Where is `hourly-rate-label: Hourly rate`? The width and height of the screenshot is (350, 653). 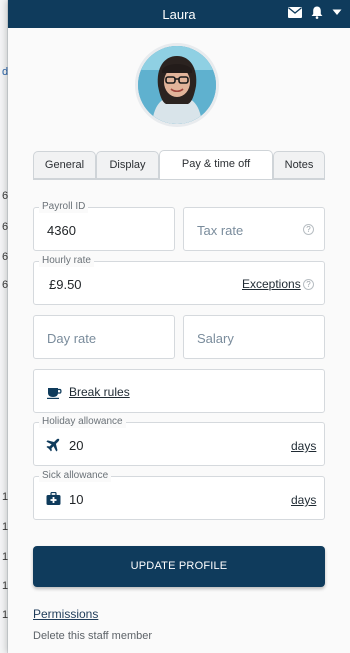
hourly-rate-label: Hourly rate is located at coordinates (66, 261).